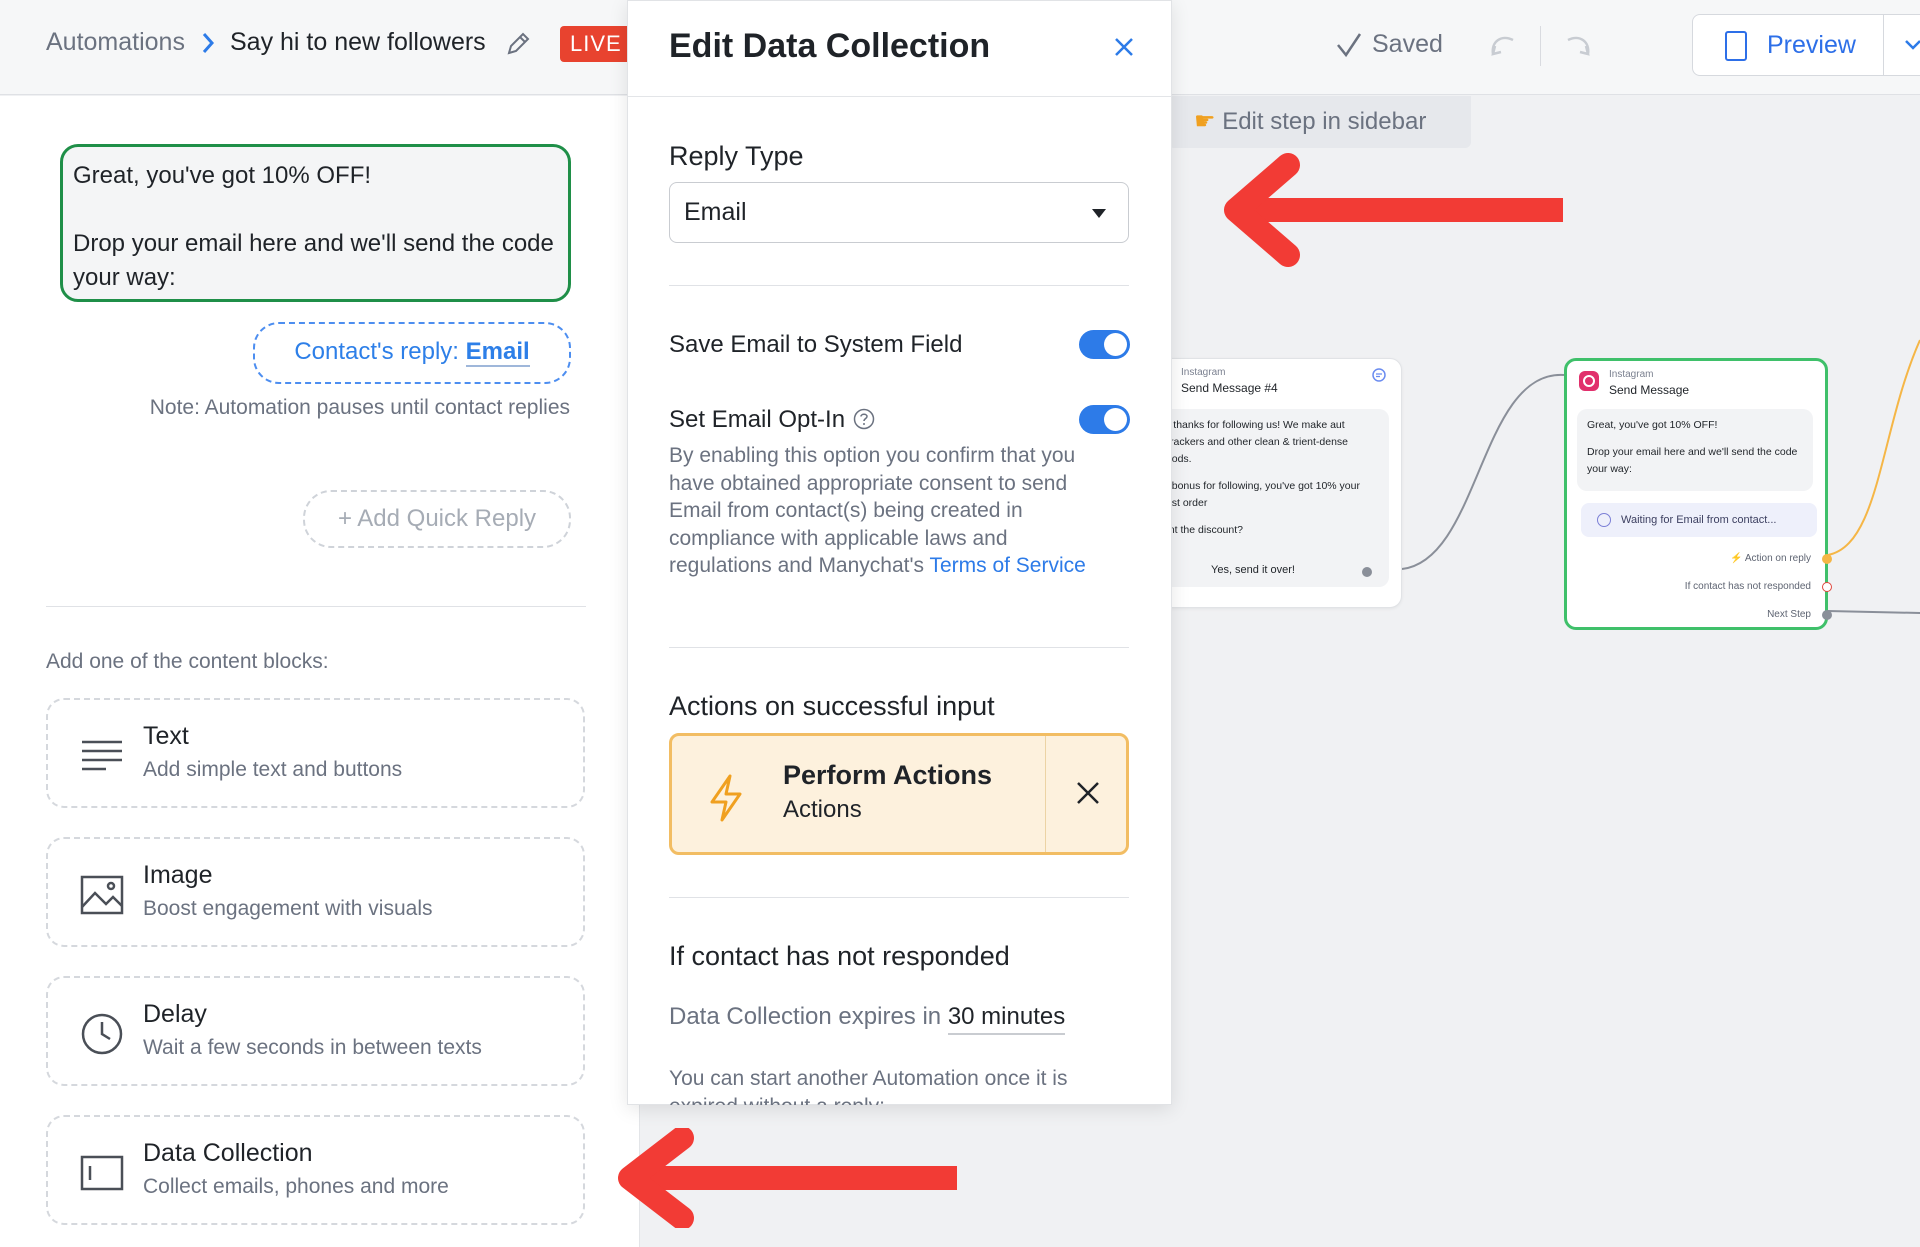 This screenshot has width=1920, height=1247. What do you see at coordinates (166, 736) in the screenshot?
I see `block-title: Text` at bounding box center [166, 736].